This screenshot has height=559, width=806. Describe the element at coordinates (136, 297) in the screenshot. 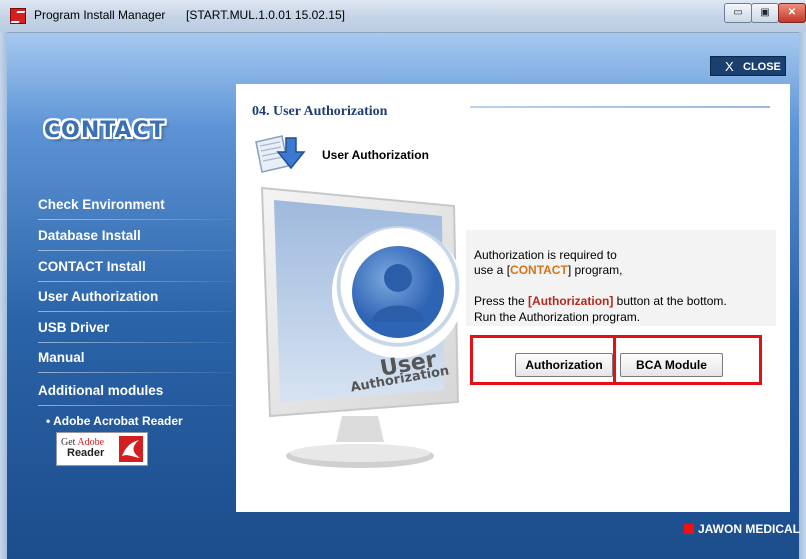

I see `sidebar-item-user-authorization: User Authorization` at that location.